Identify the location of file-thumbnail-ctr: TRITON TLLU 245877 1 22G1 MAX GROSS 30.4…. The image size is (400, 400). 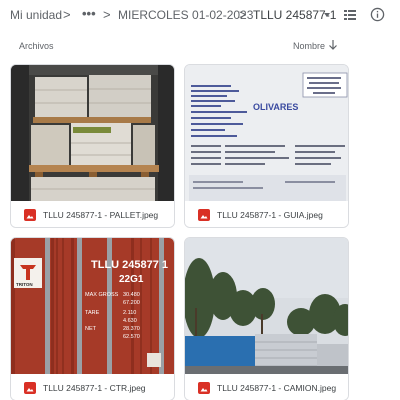
(92, 306).